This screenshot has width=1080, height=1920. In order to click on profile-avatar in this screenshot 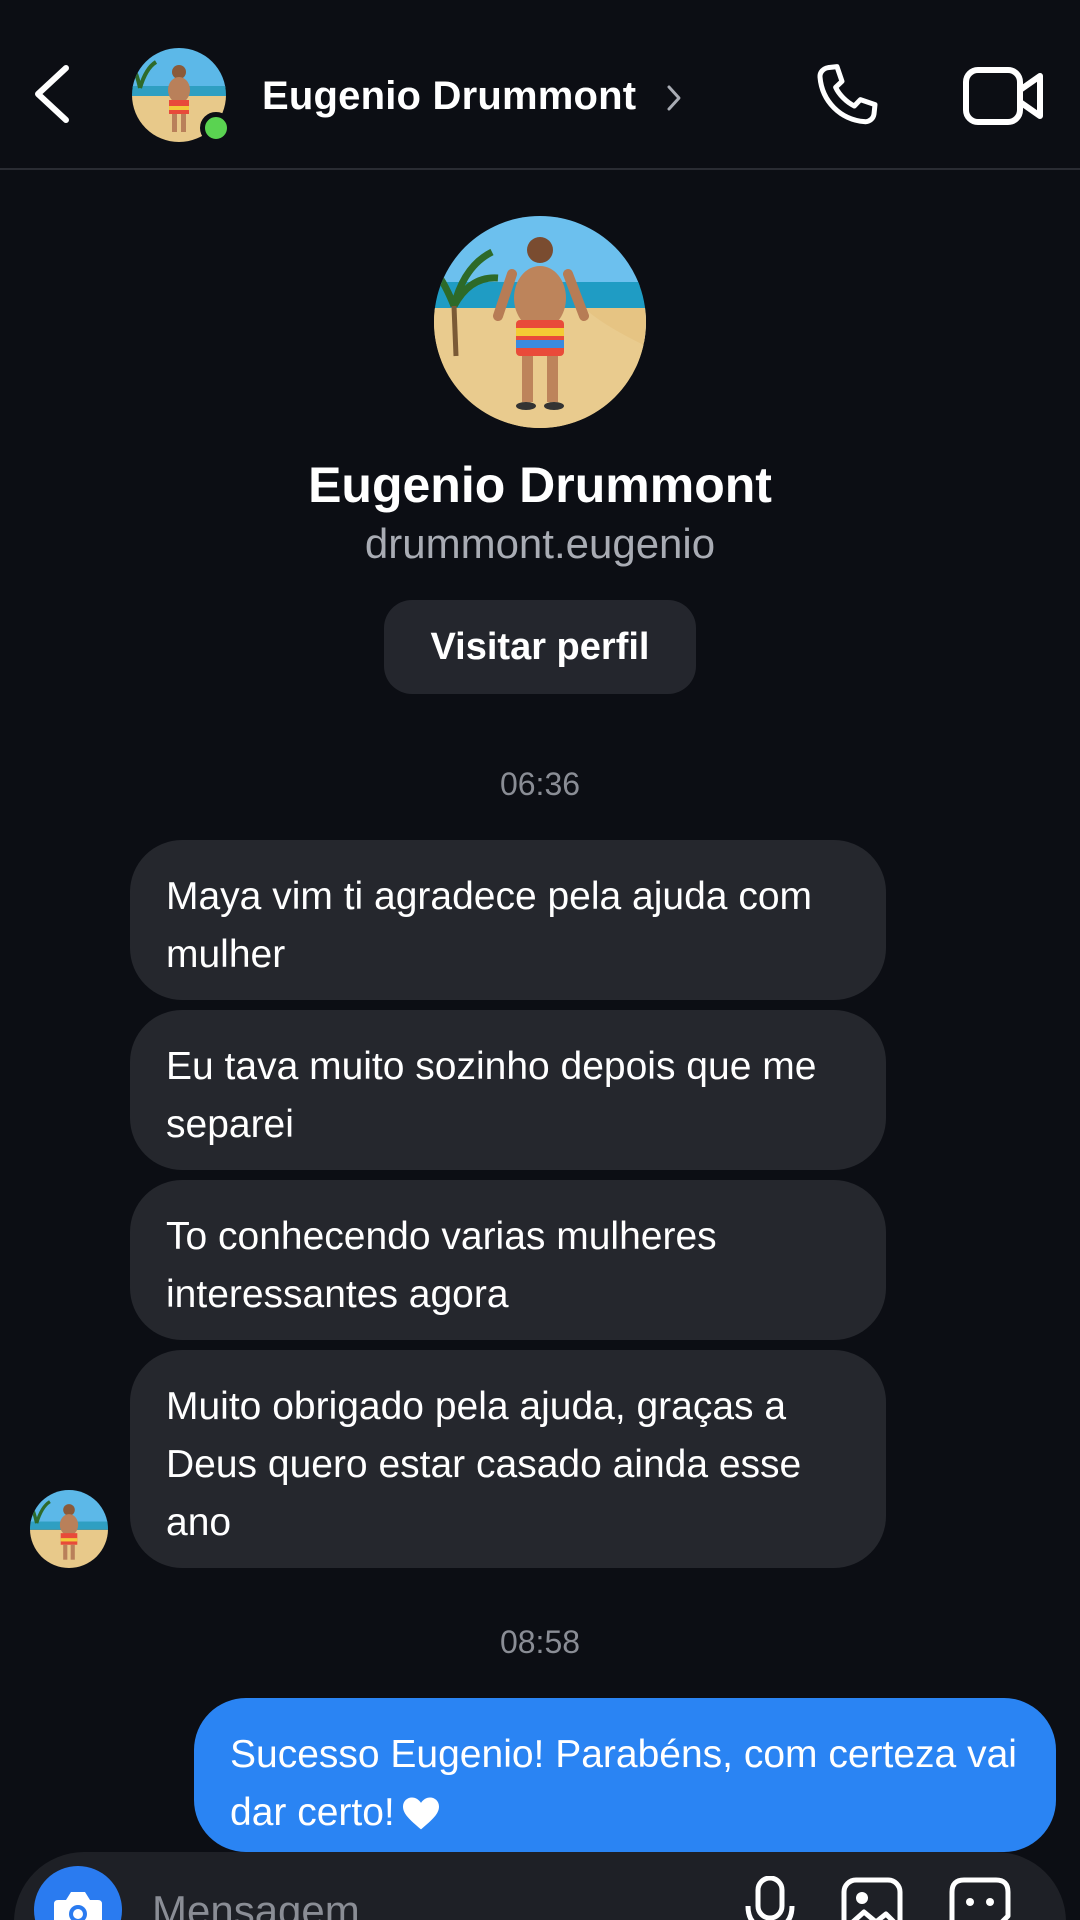, I will do `click(540, 322)`.